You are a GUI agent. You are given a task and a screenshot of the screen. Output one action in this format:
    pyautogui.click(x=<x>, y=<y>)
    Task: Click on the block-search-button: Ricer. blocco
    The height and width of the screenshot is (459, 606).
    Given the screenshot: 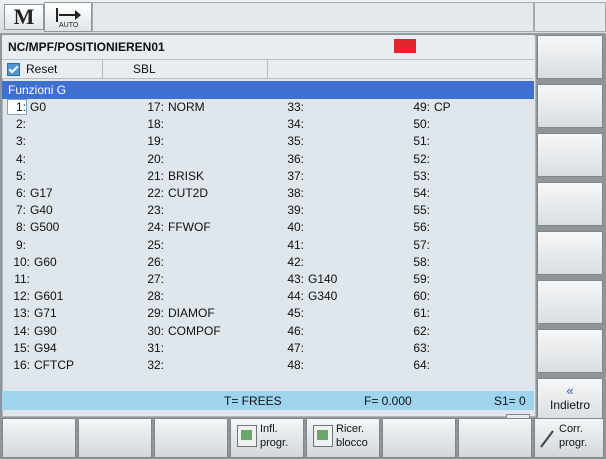 What is the action you would take?
    pyautogui.click(x=343, y=438)
    